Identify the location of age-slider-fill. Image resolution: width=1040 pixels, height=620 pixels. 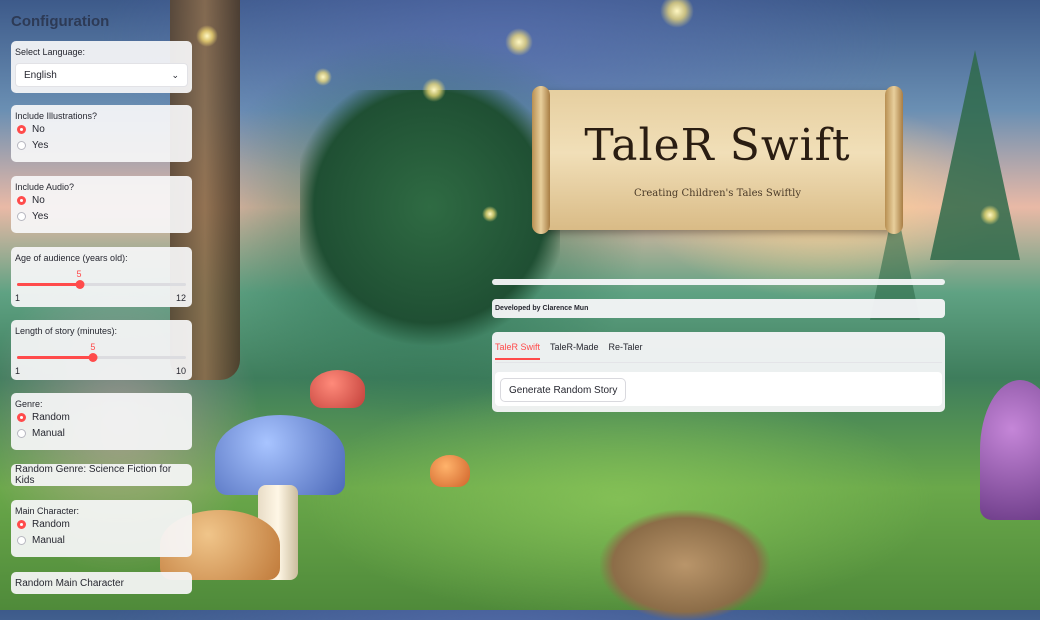
(48, 284).